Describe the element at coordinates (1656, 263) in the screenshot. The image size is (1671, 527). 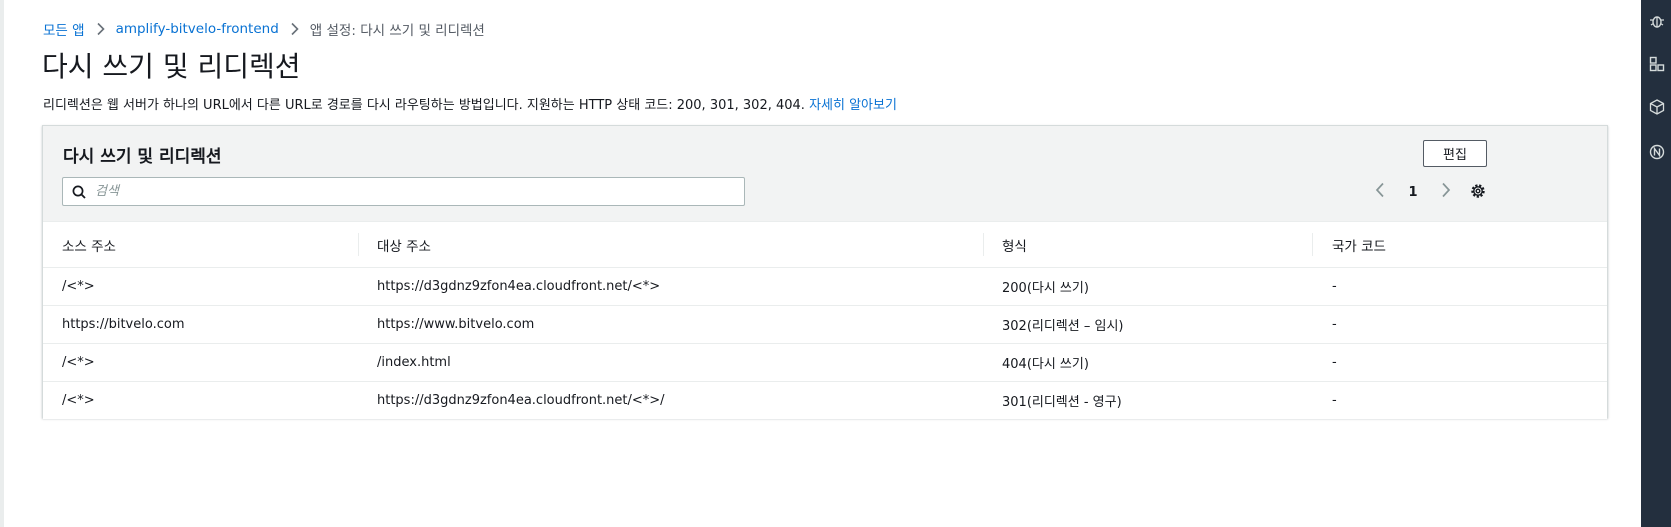
I see `right-side-nav` at that location.